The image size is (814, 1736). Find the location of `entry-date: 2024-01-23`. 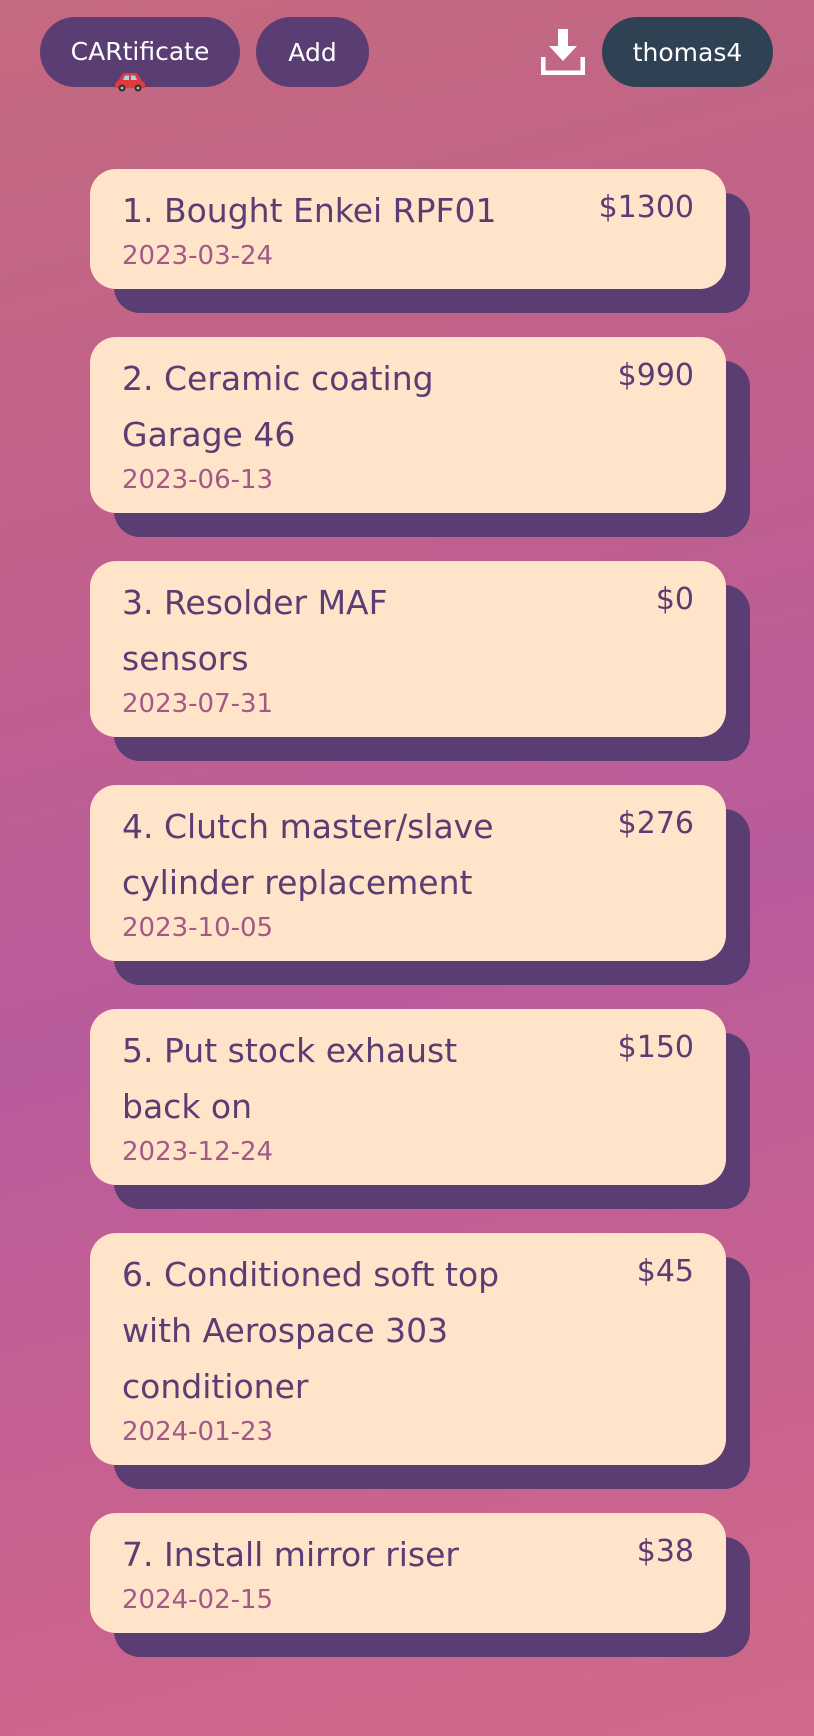

entry-date: 2024-01-23 is located at coordinates (198, 1432).